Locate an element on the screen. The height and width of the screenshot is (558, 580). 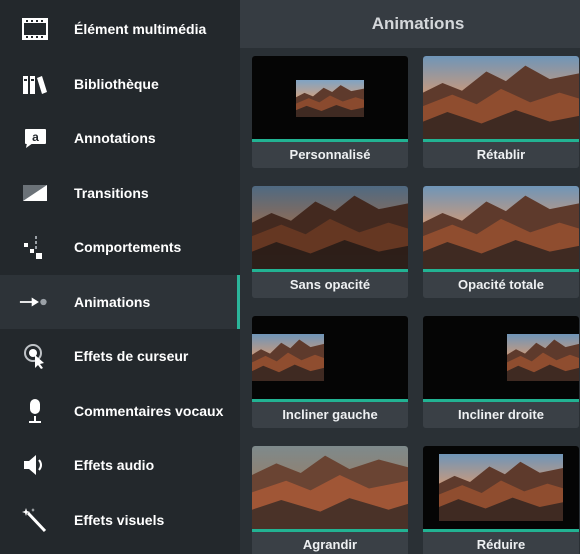
sidebar-item-label: Commentaires vocaux is located at coordinates (149, 411).